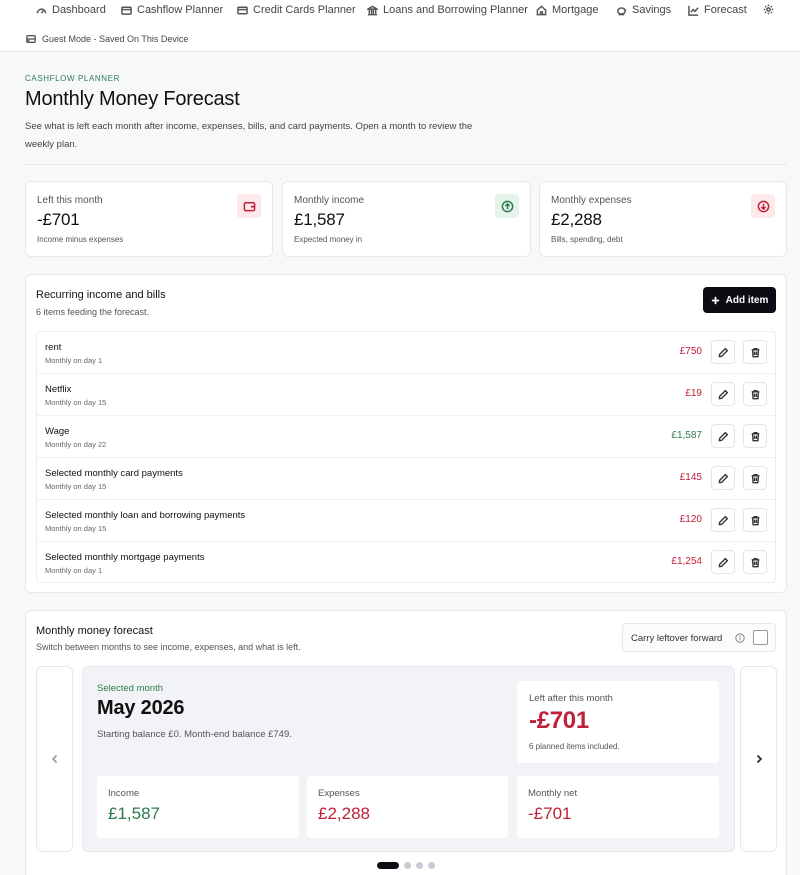 This screenshot has height=875, width=800. I want to click on chevron-right-icon, so click(759, 759).